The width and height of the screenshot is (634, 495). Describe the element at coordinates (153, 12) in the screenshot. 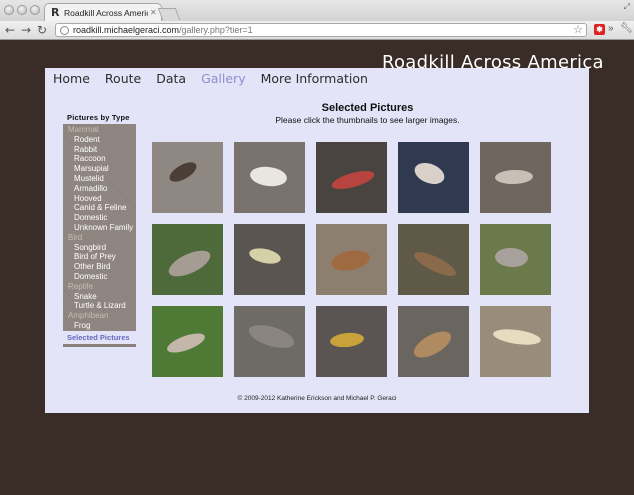

I see `tab-close-icon: ✕` at that location.